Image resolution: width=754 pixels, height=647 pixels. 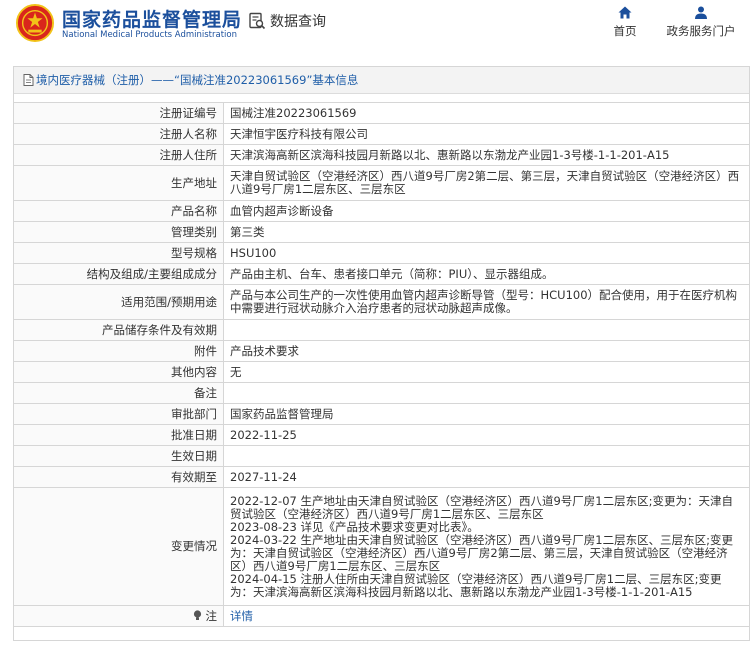 I want to click on table-row: 产品名称 血管内超声诊断设备, so click(x=381, y=211).